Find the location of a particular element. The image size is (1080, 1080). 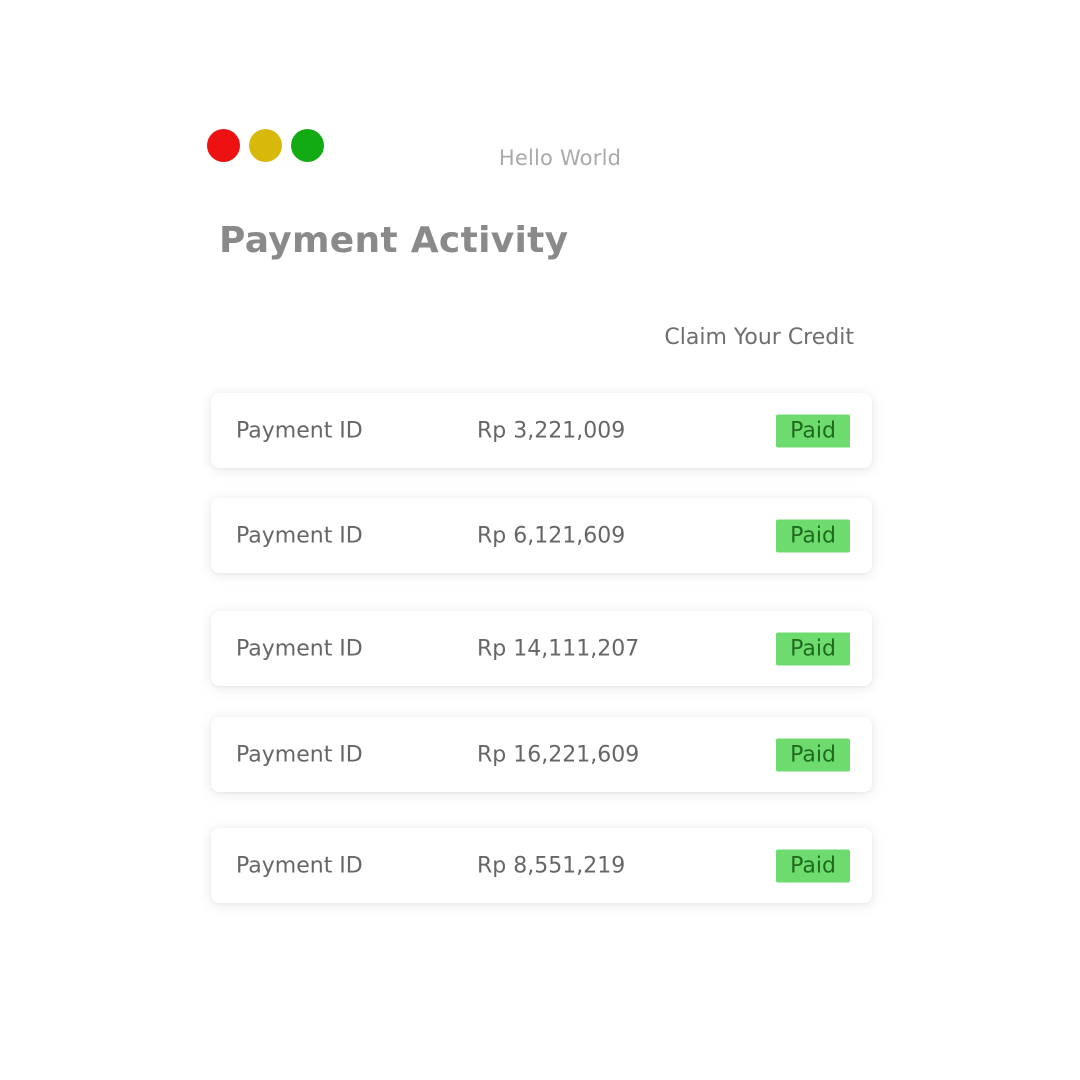

payment-row: Payment ID Rp 6,121,609 Paid is located at coordinates (541, 535).